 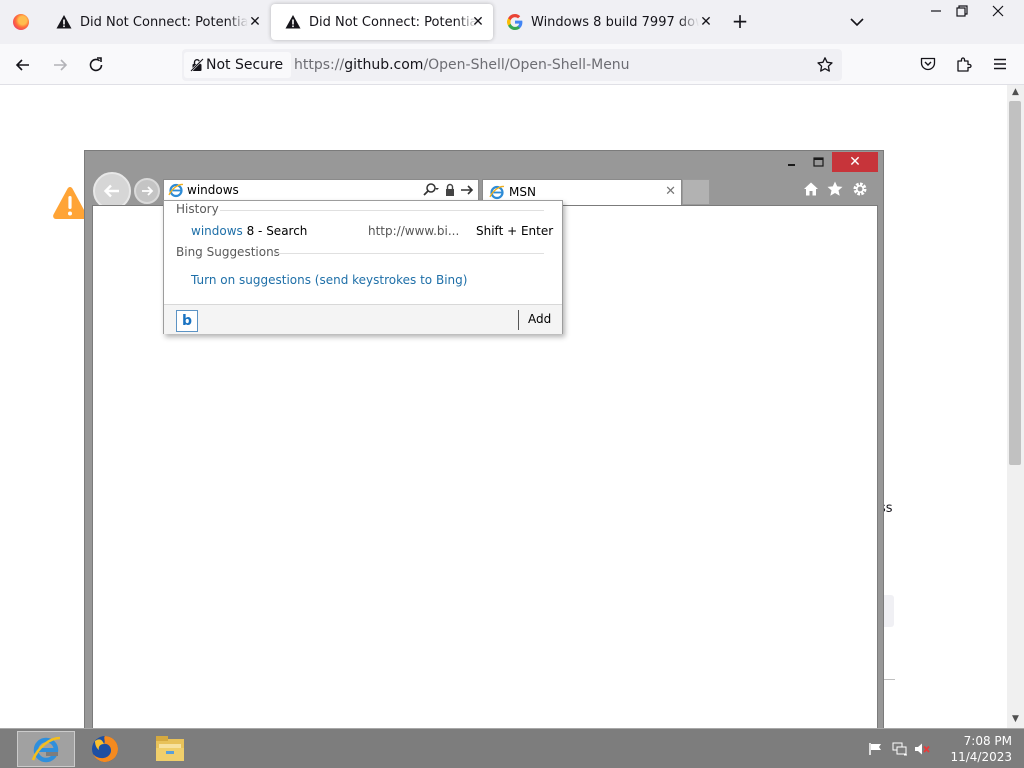 I want to click on taskbar-clock: 7:08 PM 11/4/2023, so click(x=974, y=749).